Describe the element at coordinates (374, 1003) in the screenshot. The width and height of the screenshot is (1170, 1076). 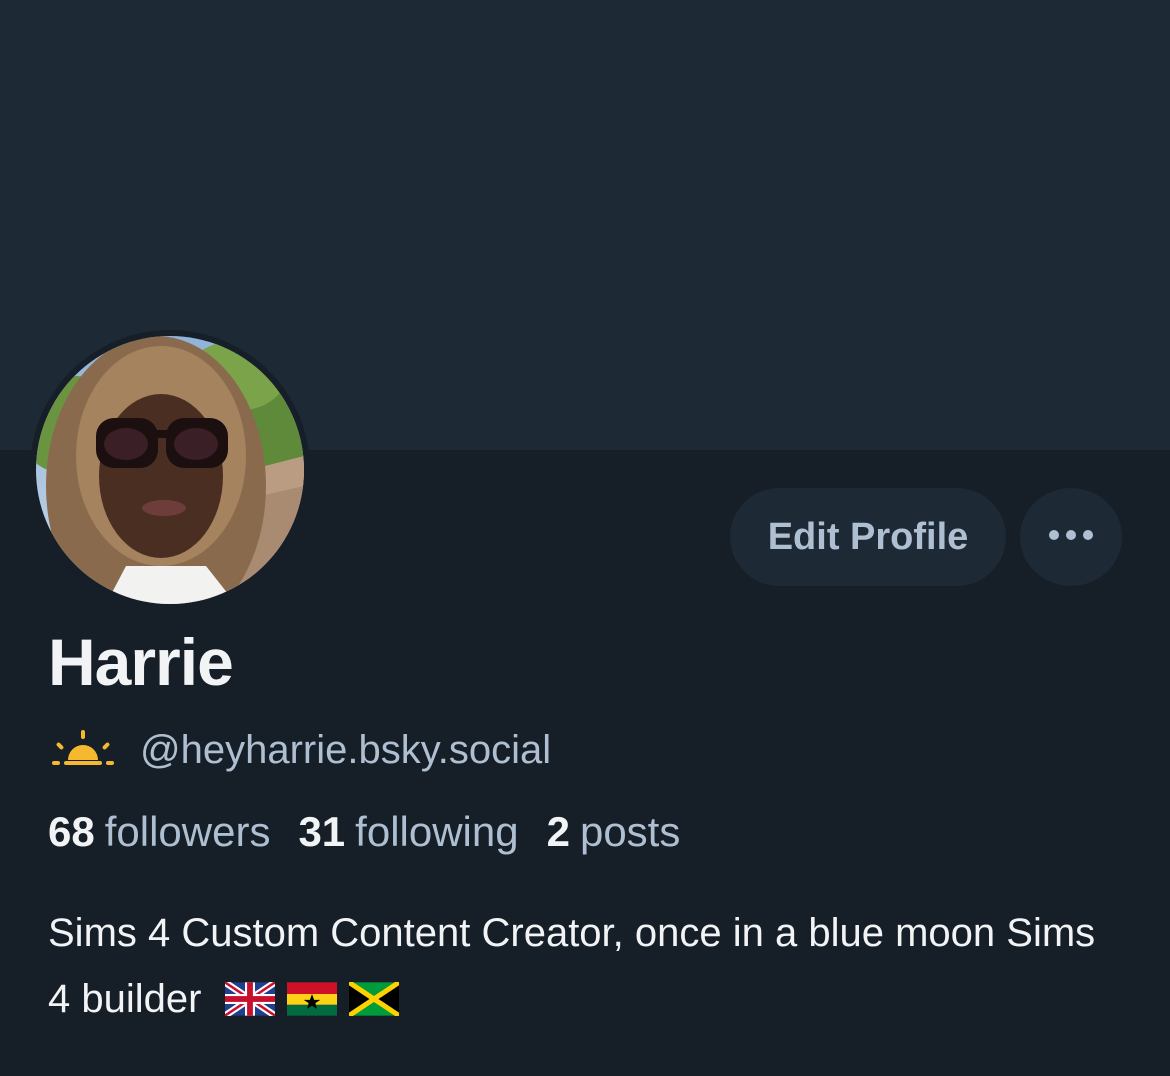
I see `jamaica-flag-icon` at that location.